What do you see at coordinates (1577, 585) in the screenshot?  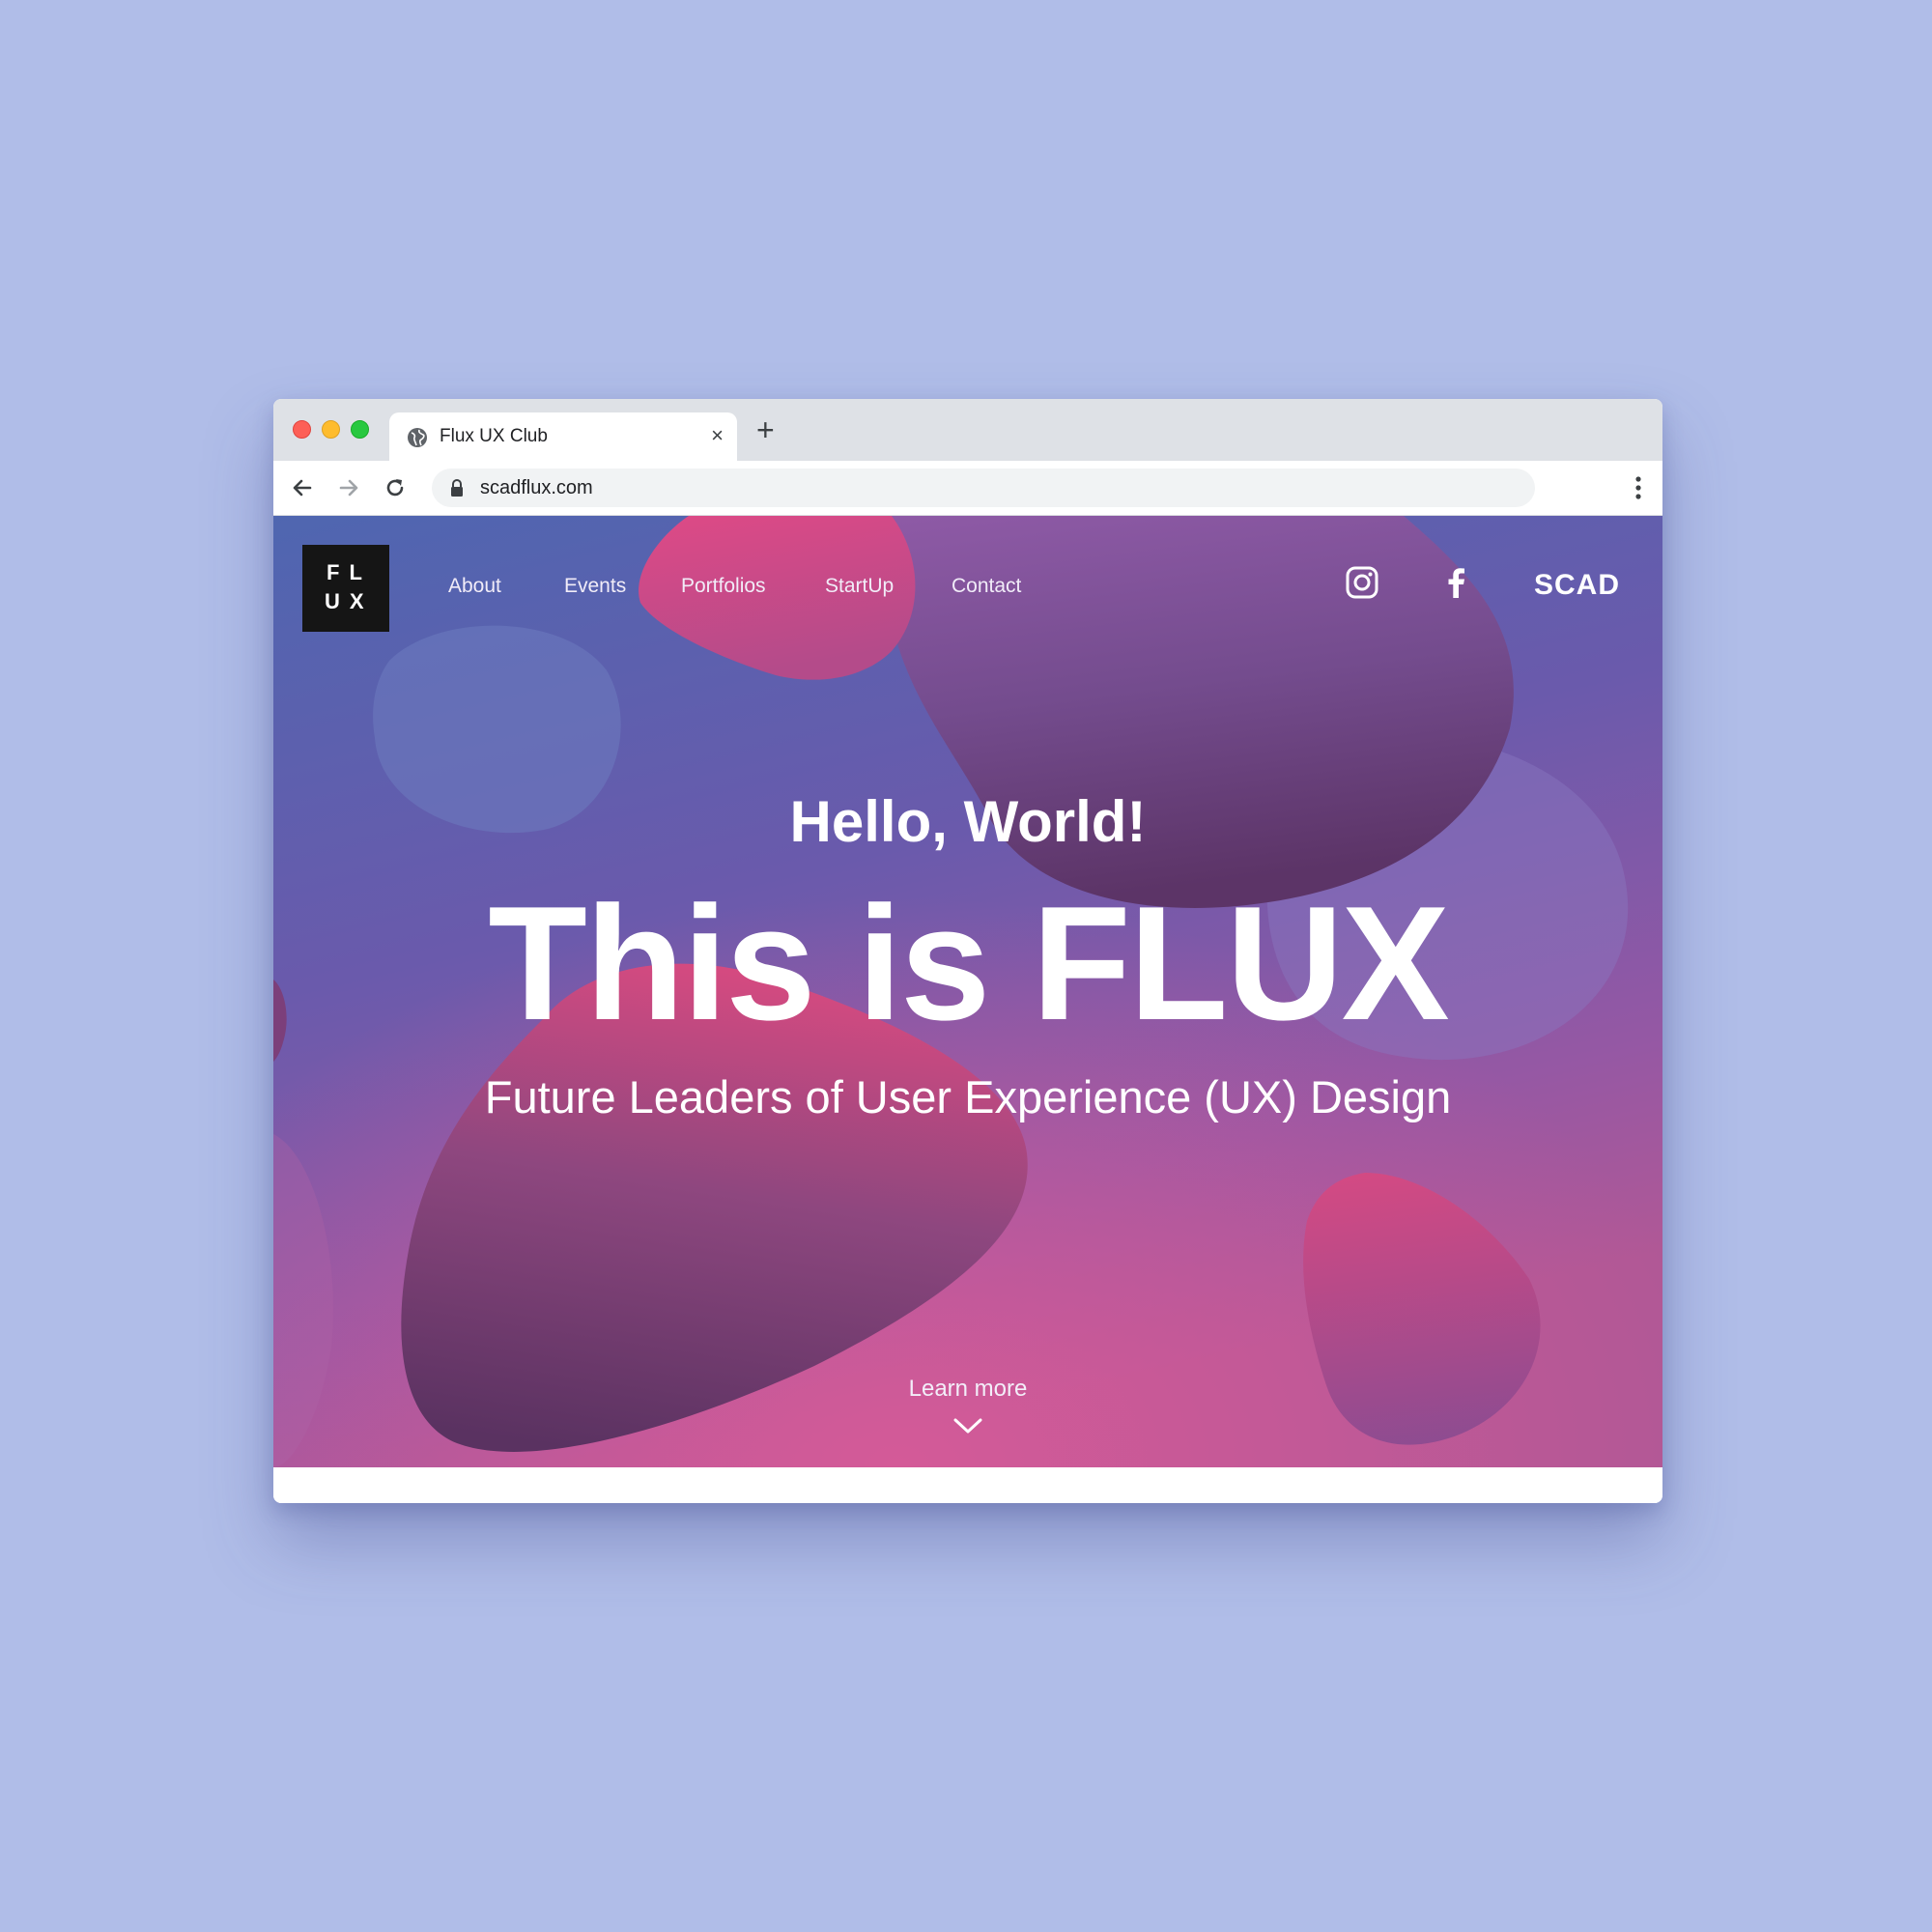 I see `scad-link: SCAD` at bounding box center [1577, 585].